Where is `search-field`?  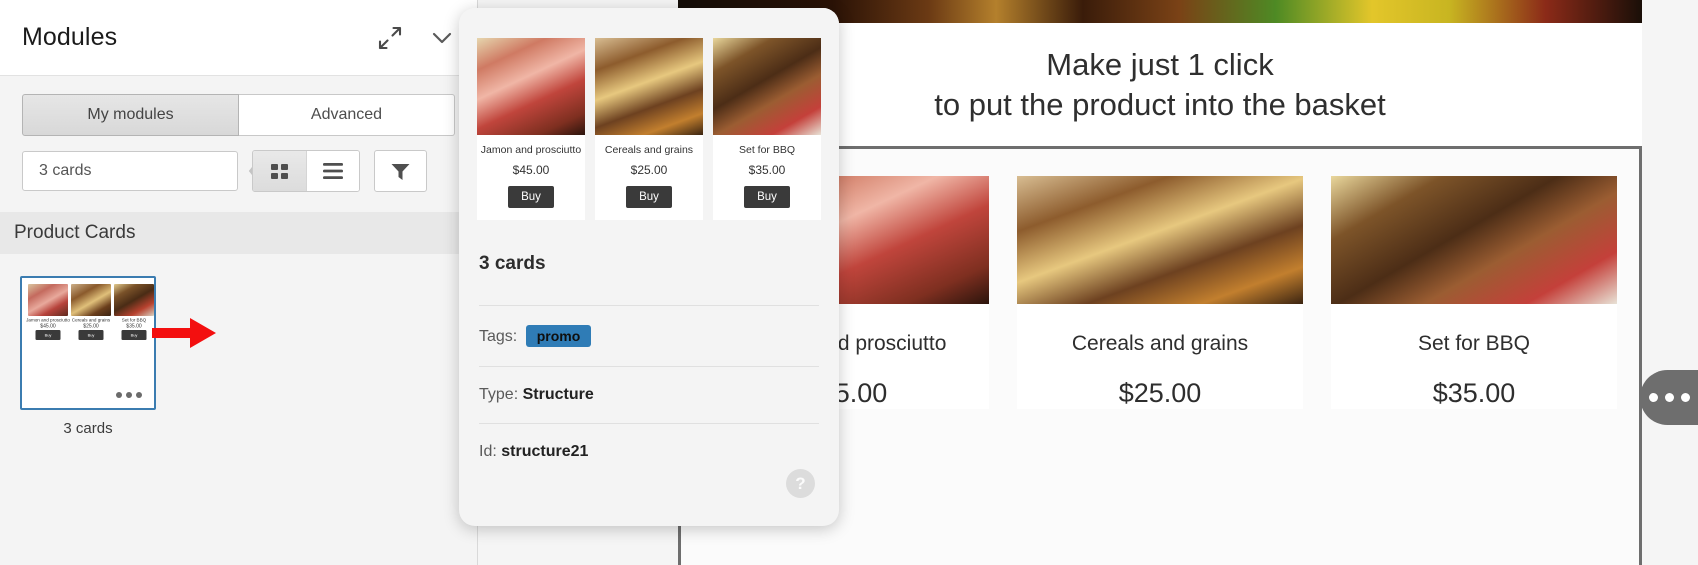 search-field is located at coordinates (148, 171).